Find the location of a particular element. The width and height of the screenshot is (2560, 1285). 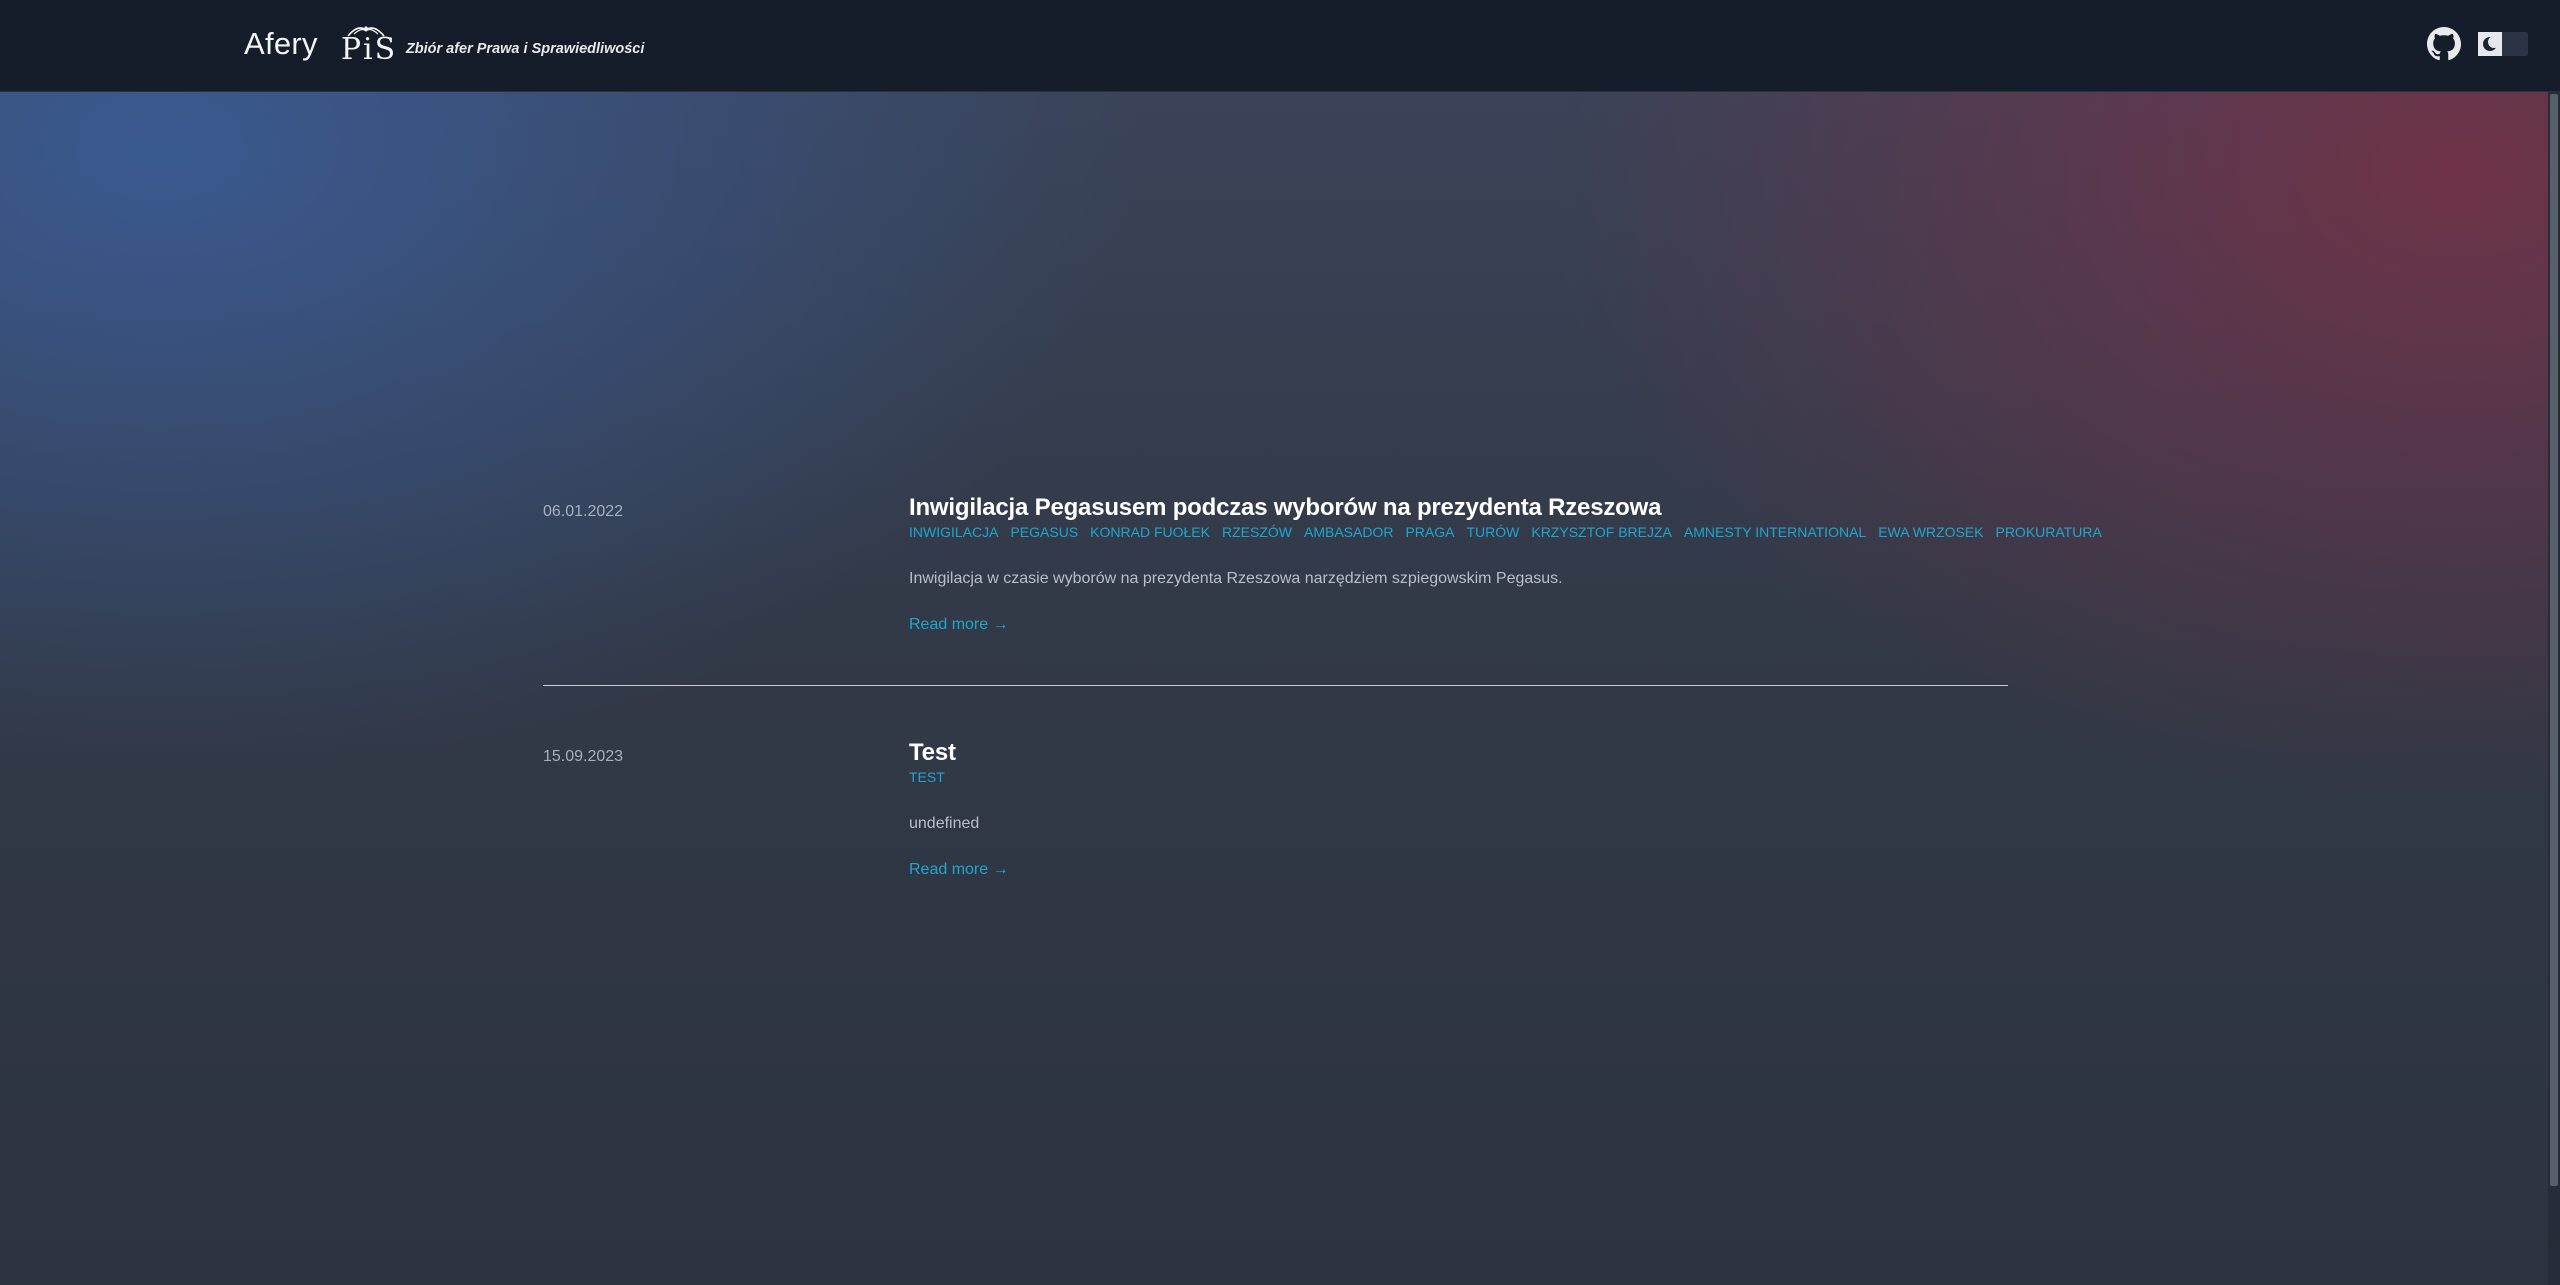

post-divider is located at coordinates (1275, 685).